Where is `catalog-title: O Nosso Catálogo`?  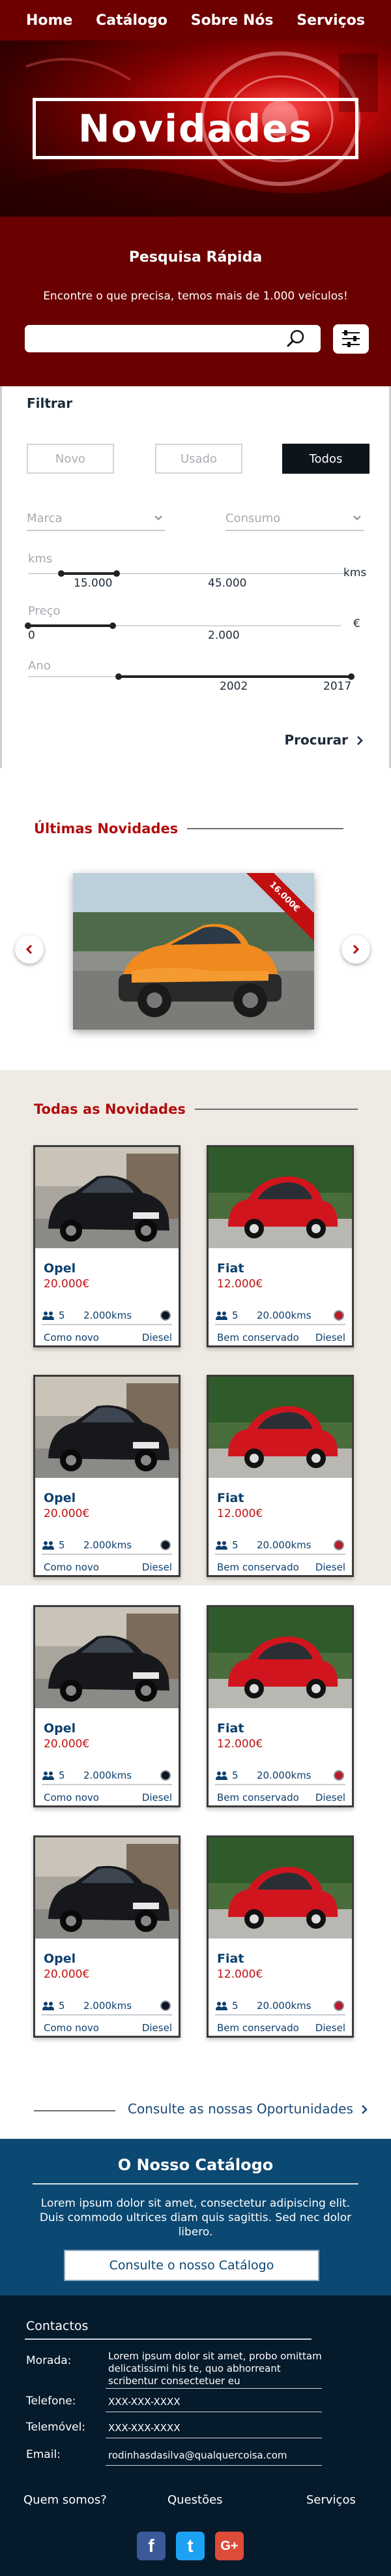
catalog-title: O Nosso Catálogo is located at coordinates (195, 2165).